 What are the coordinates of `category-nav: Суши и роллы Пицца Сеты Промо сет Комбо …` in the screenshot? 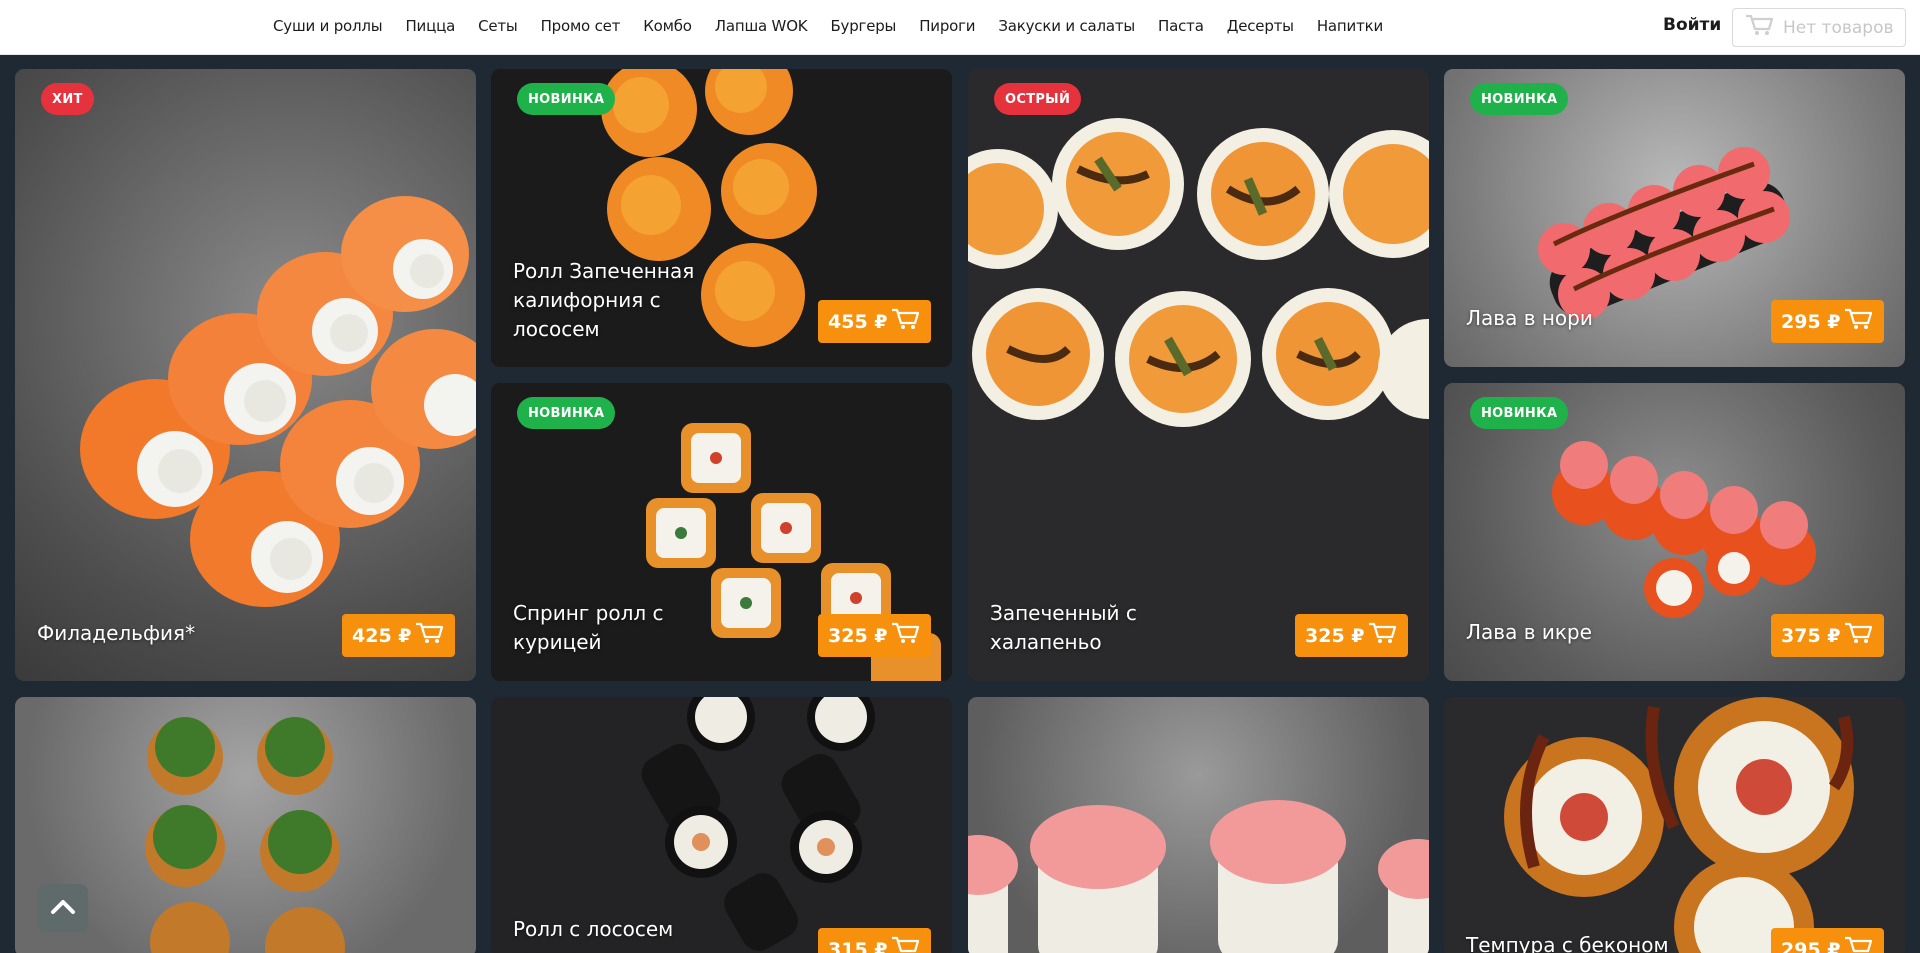 It's located at (828, 26).